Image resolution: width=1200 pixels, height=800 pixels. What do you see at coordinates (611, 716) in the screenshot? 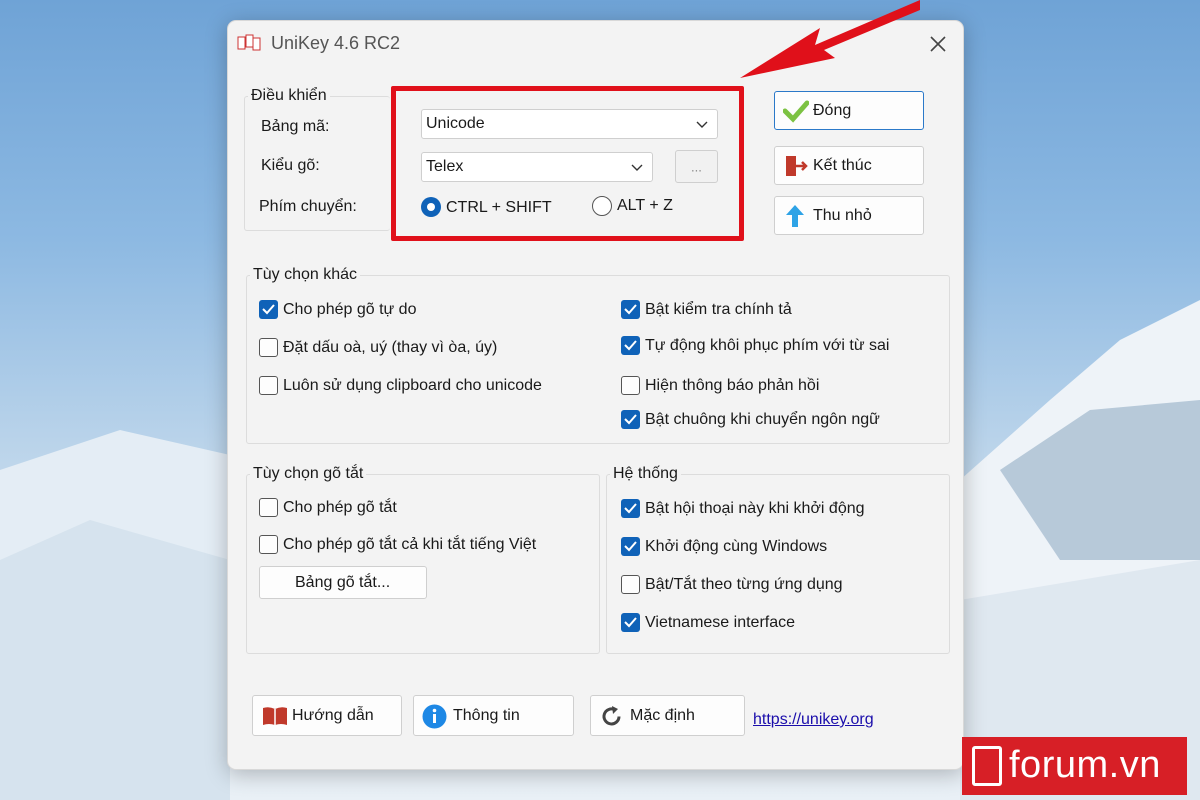
I see `reset-icon` at bounding box center [611, 716].